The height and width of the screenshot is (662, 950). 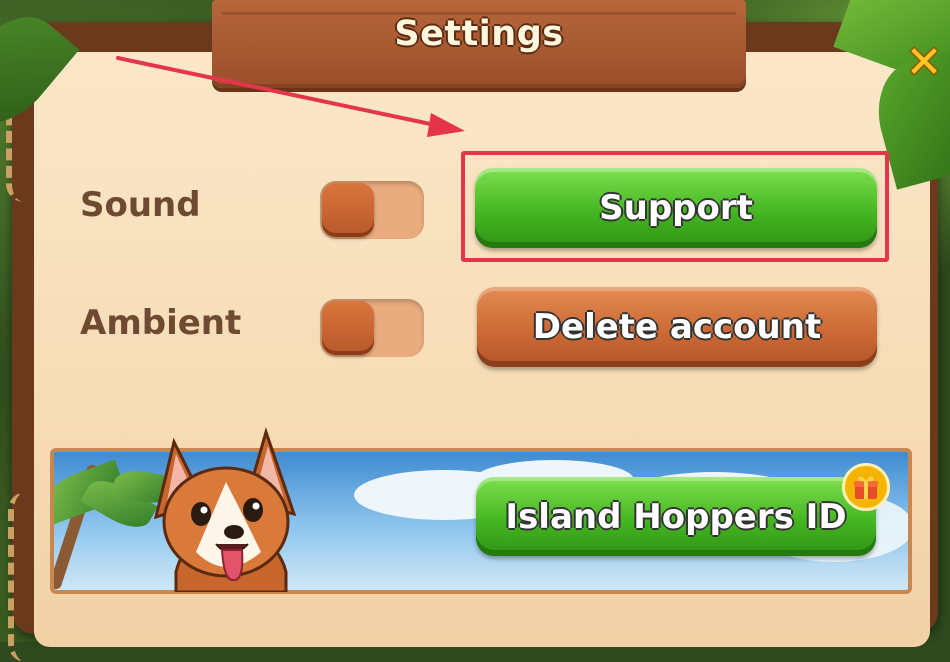 I want to click on ambient-toggle, so click(x=372, y=328).